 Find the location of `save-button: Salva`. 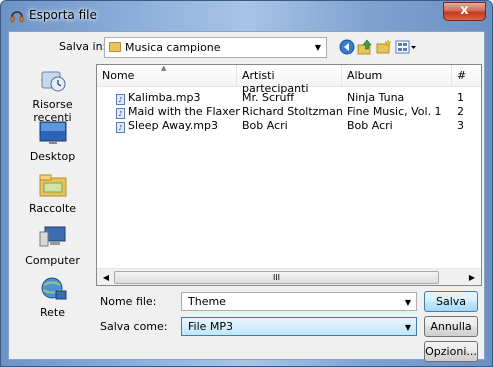

save-button: Salva is located at coordinates (451, 301).